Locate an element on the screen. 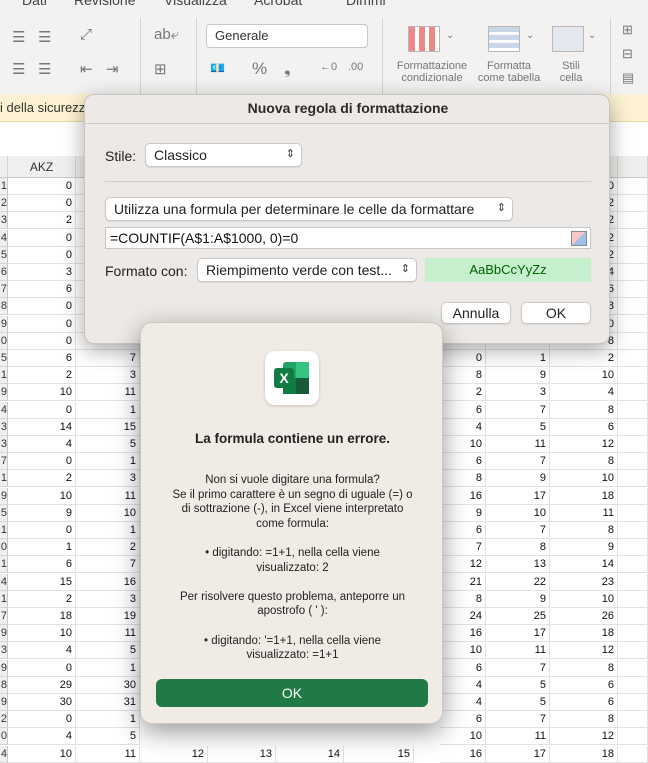  table-cell: 19 is located at coordinates (108, 616).